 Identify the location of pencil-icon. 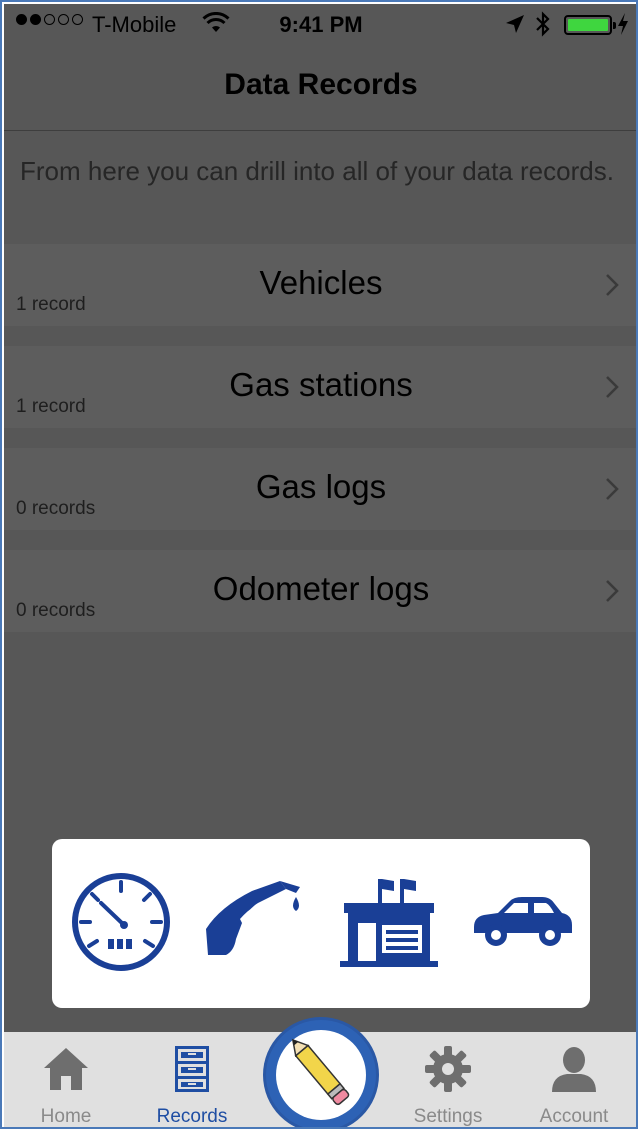
(320, 1072).